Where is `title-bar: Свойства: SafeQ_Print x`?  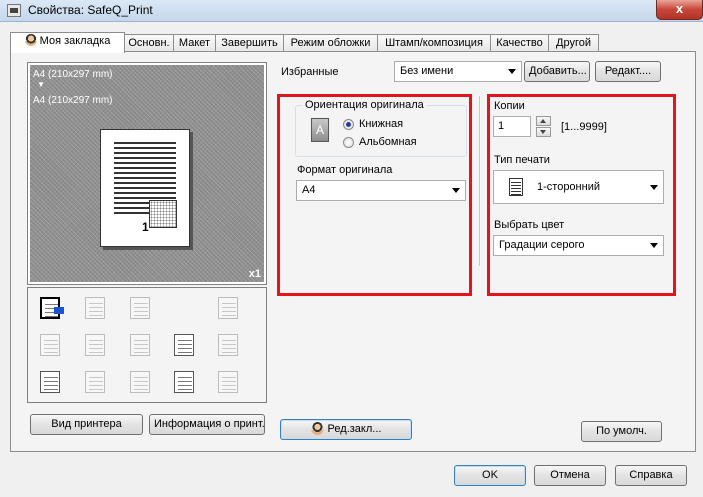 title-bar: Свойства: SafeQ_Print x is located at coordinates (351, 11).